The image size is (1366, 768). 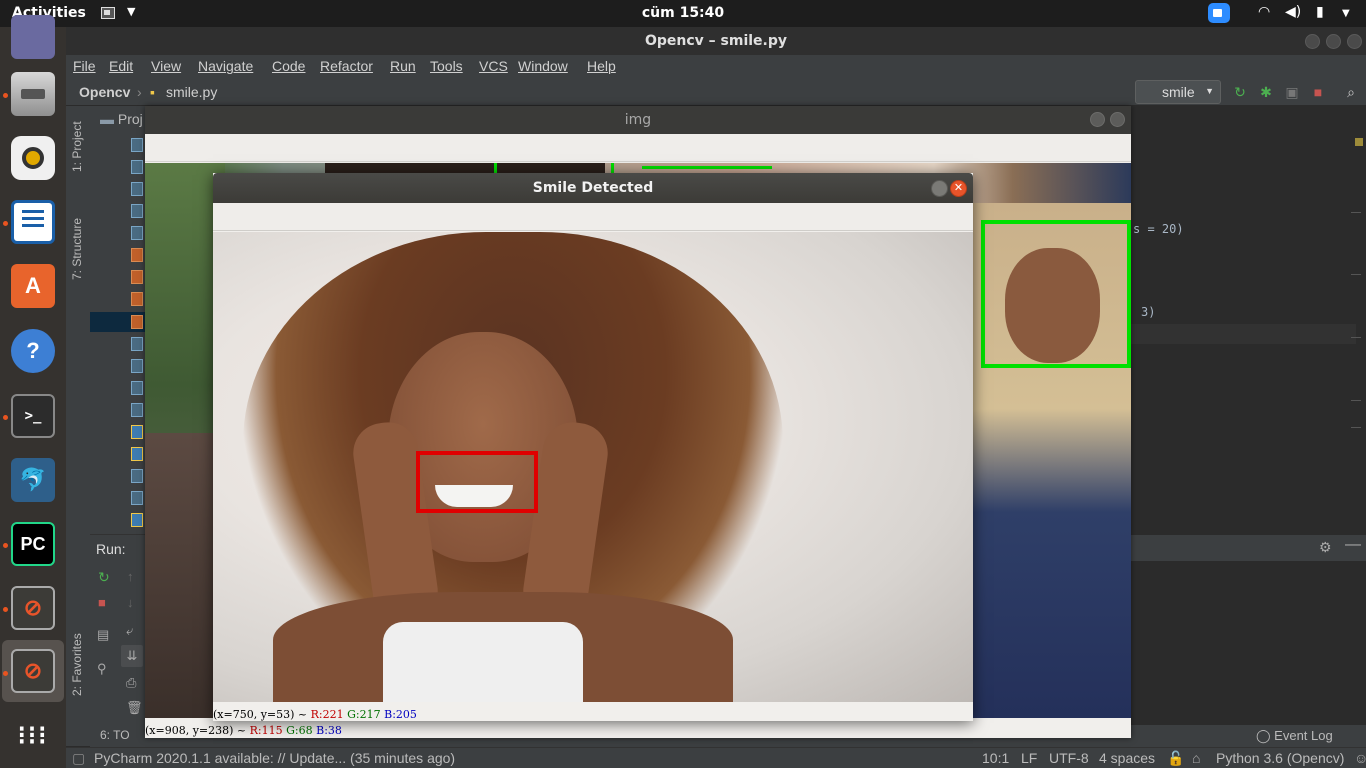 I want to click on line-separator: LF, so click(x=1029, y=758).